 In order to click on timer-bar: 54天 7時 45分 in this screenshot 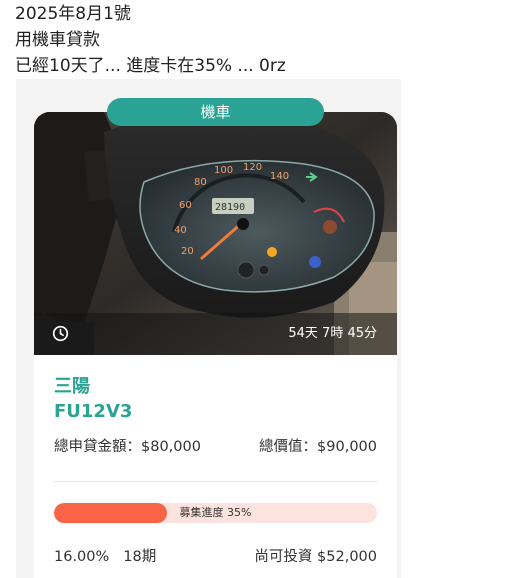, I will do `click(215, 334)`.